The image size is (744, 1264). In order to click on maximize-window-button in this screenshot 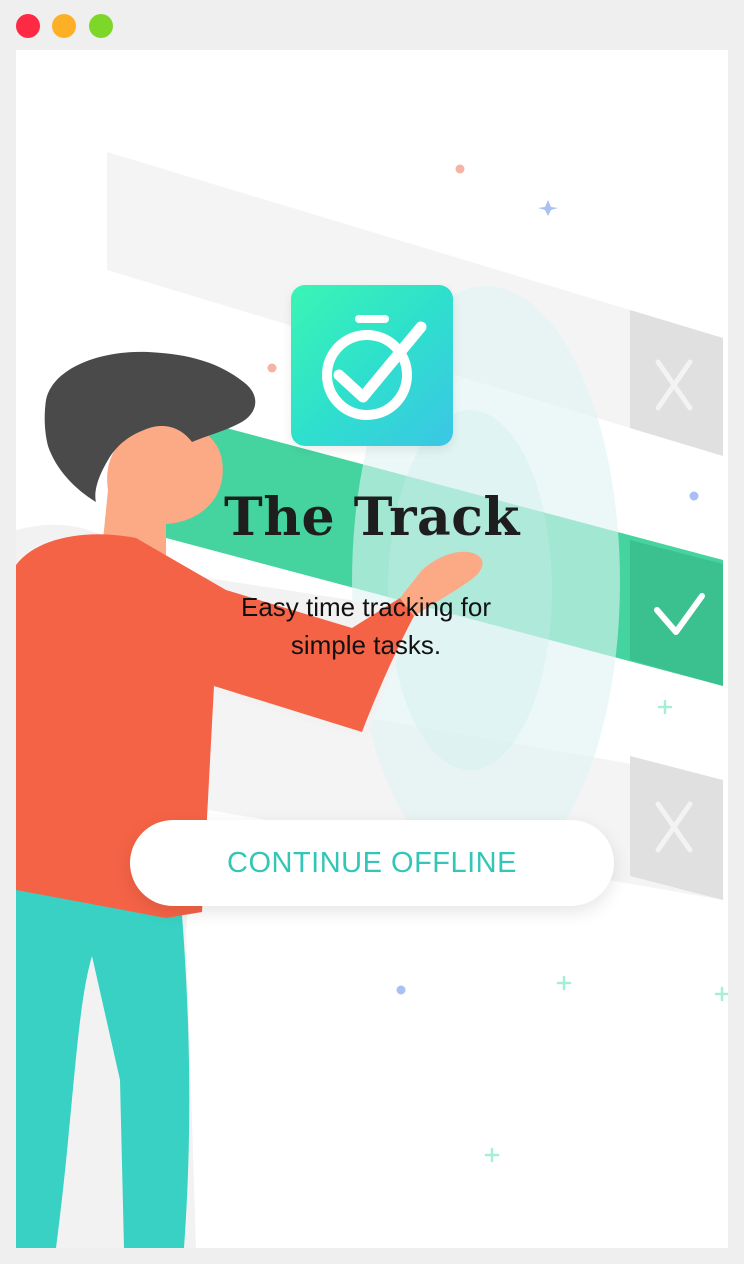, I will do `click(101, 26)`.